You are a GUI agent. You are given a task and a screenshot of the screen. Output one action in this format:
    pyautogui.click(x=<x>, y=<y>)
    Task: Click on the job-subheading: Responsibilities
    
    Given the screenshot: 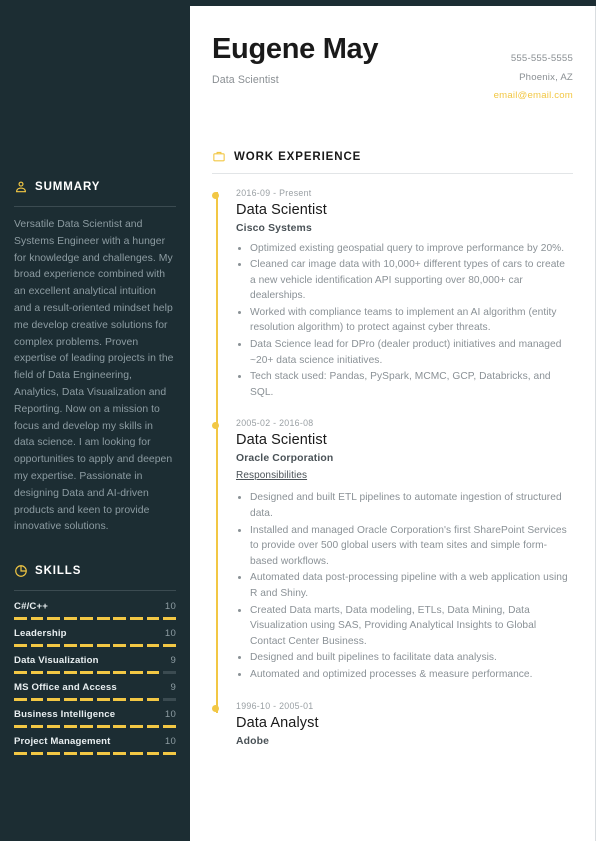 What is the action you would take?
    pyautogui.click(x=272, y=476)
    